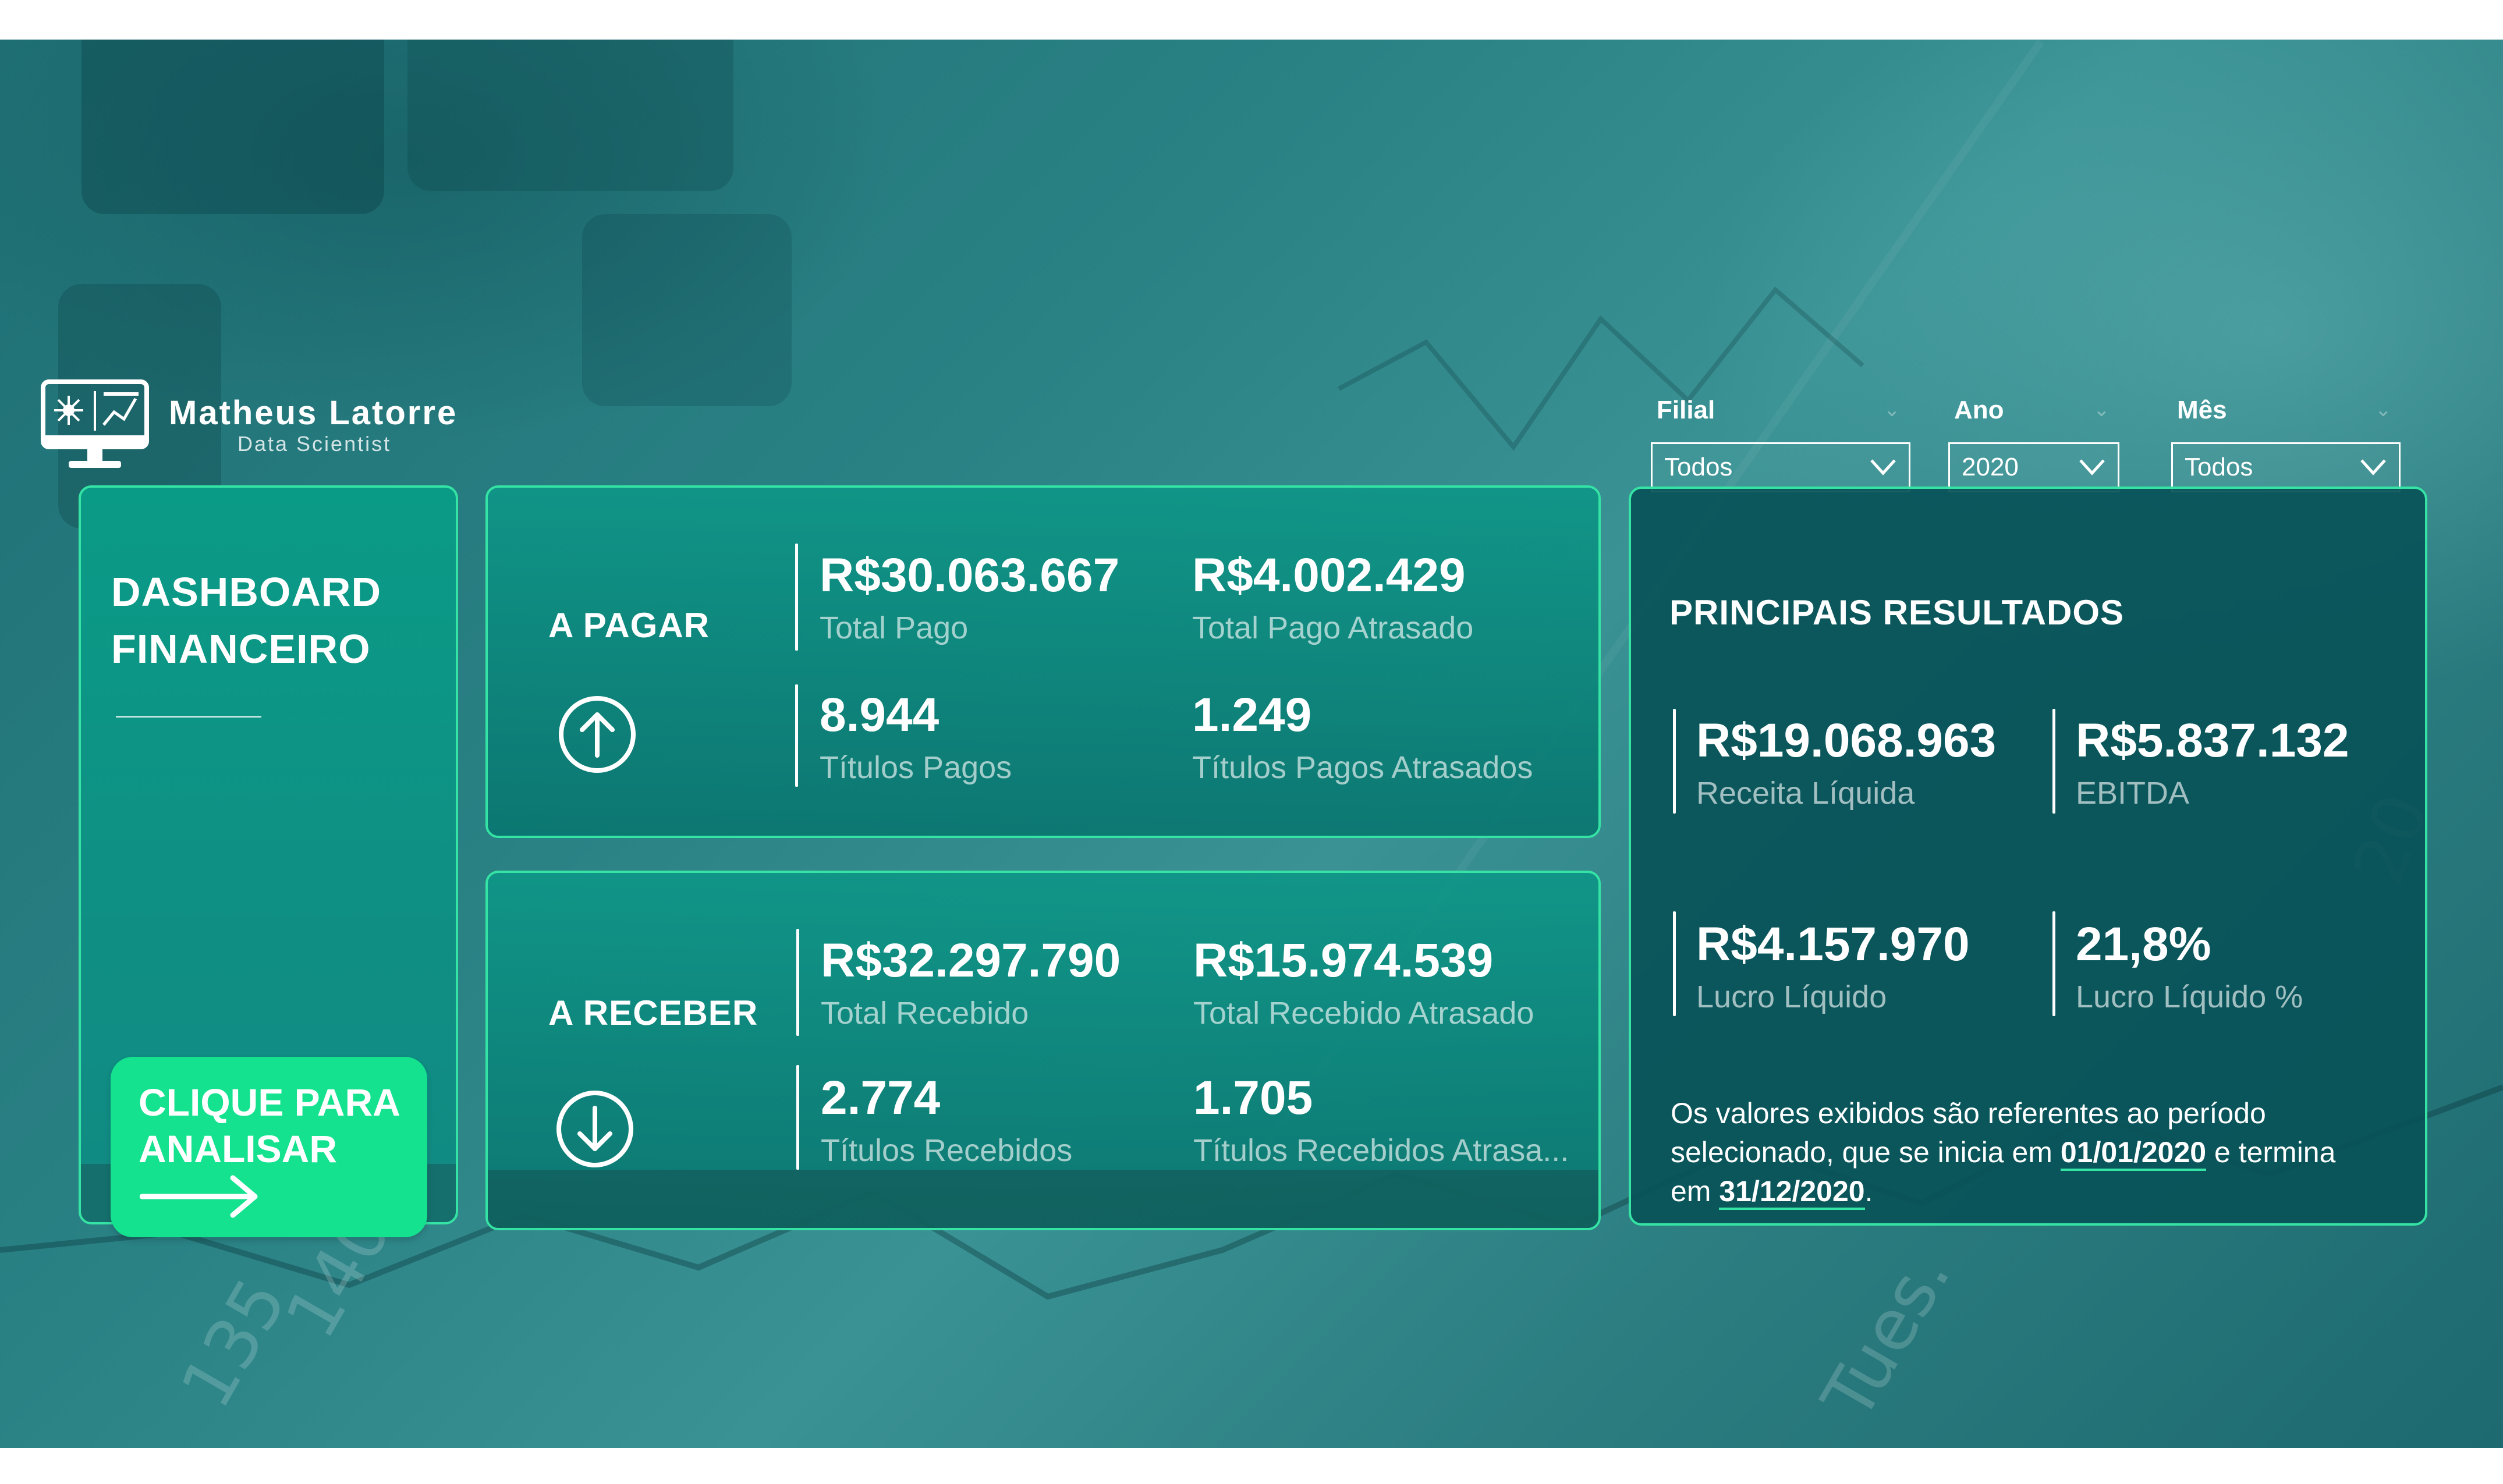 The width and height of the screenshot is (2503, 1484). I want to click on card-footer-band, so click(1043, 1199).